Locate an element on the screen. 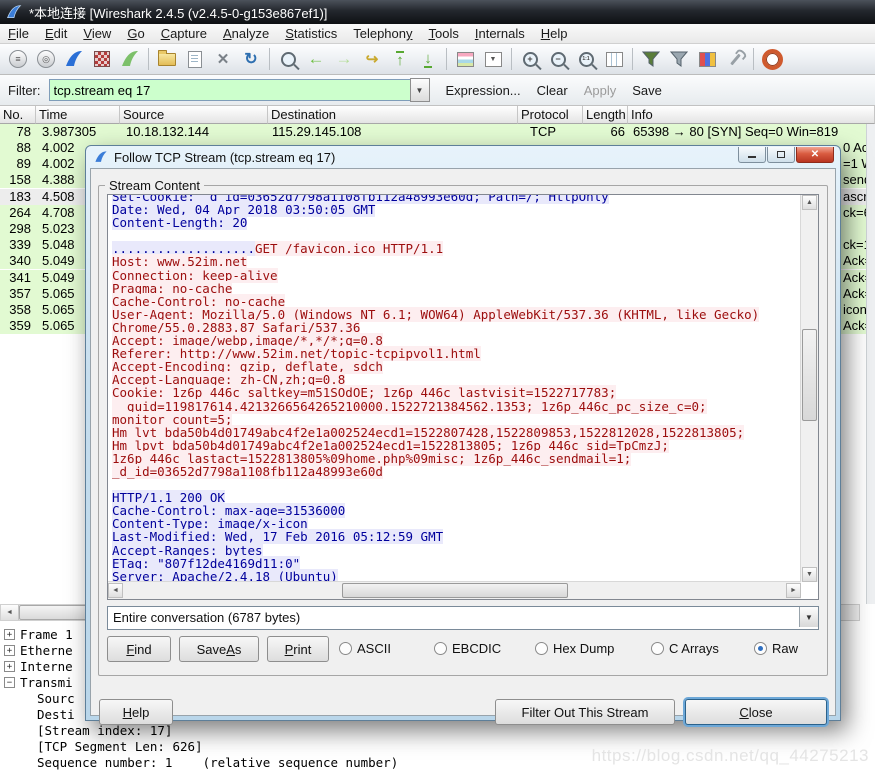 The width and height of the screenshot is (875, 777). conversation-select: Entire conversation (6787 bytes) ▼ is located at coordinates (463, 618).